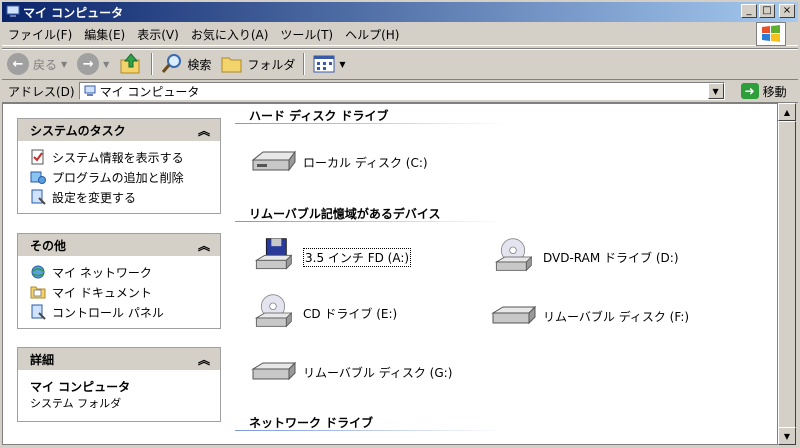 This screenshot has width=800, height=448. I want to click on place-control-panel: コントロール パネル, so click(125, 312).